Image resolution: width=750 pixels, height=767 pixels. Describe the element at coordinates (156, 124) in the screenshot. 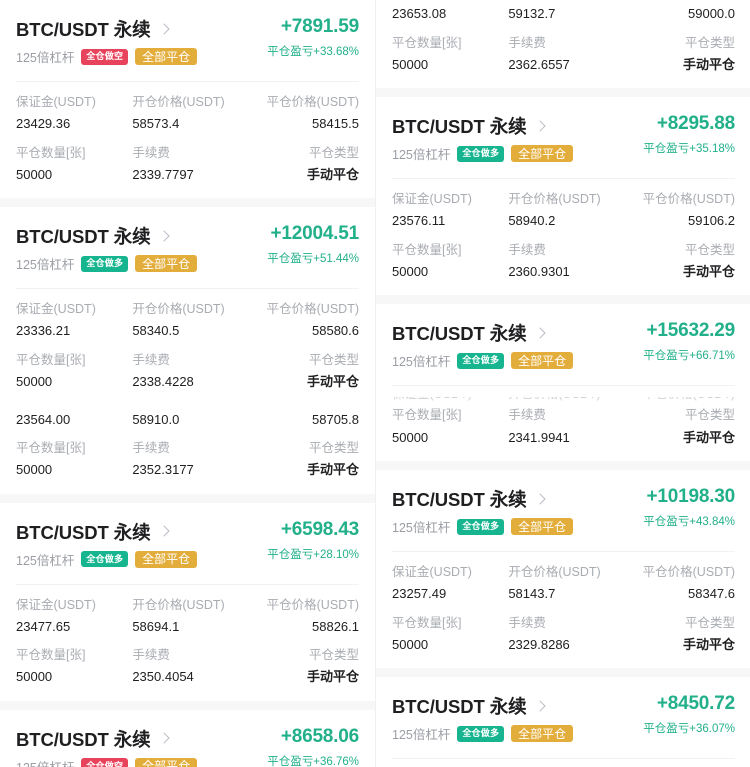

I see `detail-value: 58573.4` at that location.